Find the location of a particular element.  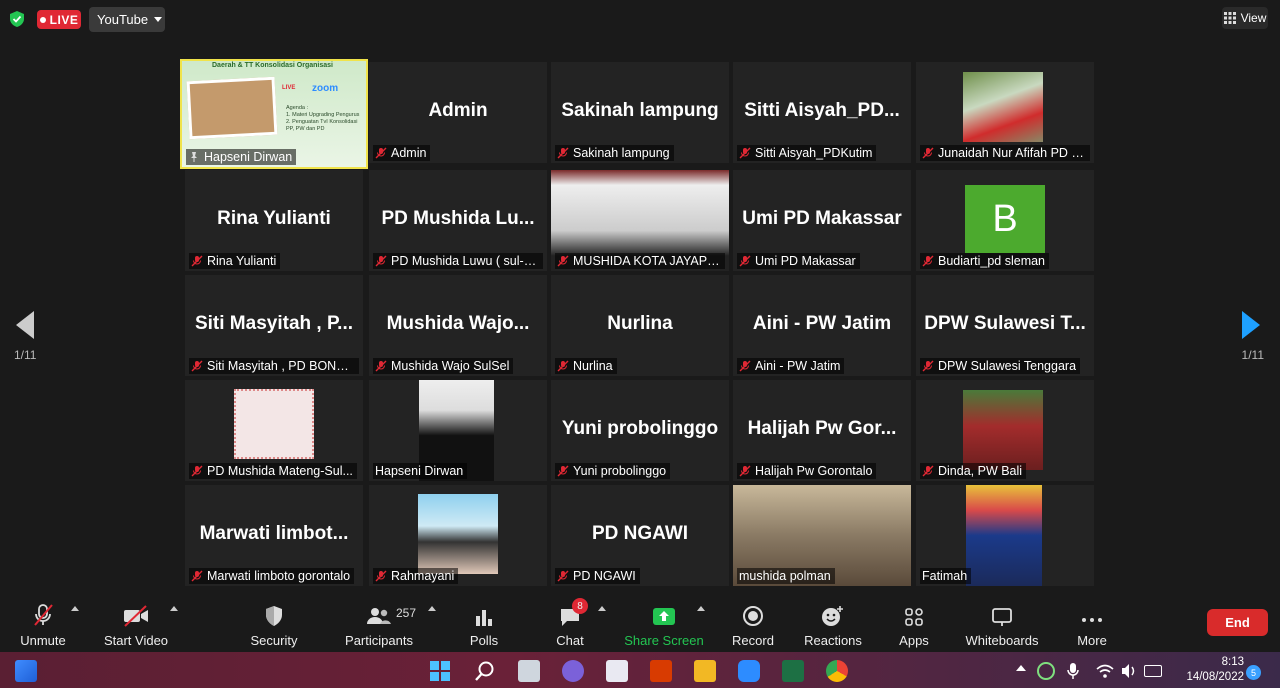

participant-name: Rina Yulianti is located at coordinates (242, 261).